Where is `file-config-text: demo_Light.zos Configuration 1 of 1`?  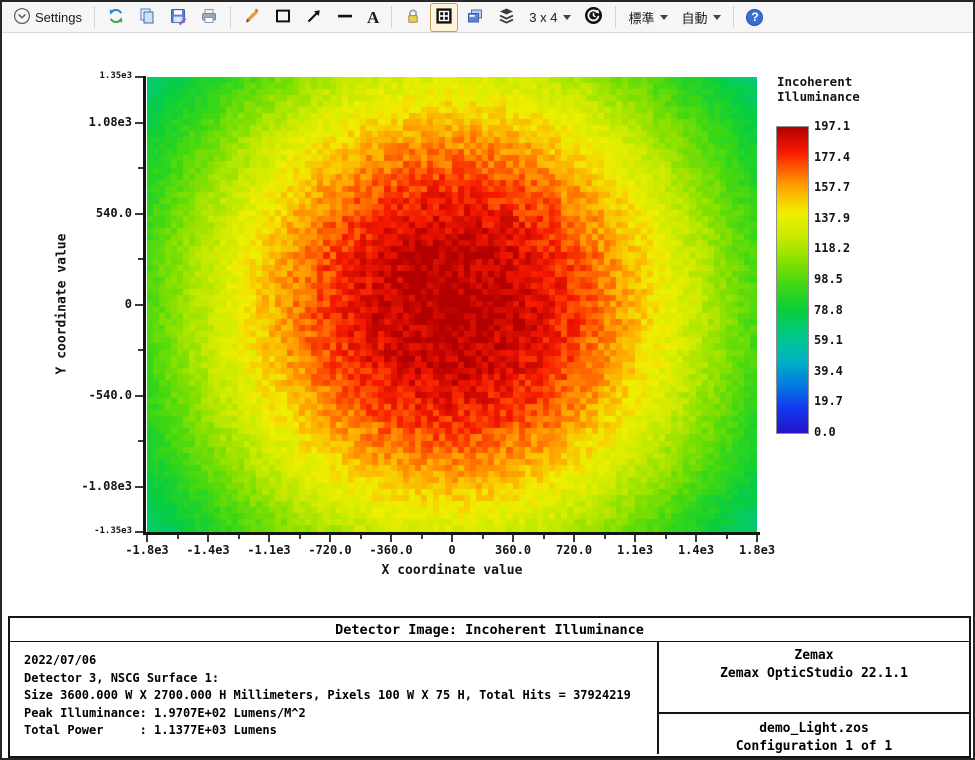
file-config-text: demo_Light.zos Configuration 1 of 1 is located at coordinates (814, 738).